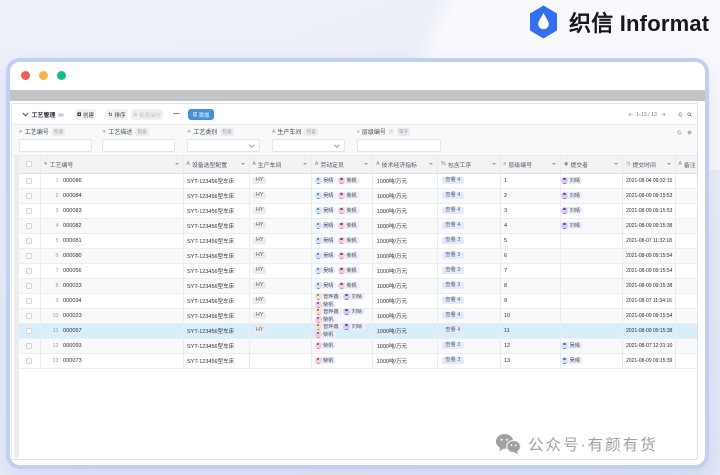  Describe the element at coordinates (325, 285) in the screenshot. I see `person-chip: 吴晴` at that location.